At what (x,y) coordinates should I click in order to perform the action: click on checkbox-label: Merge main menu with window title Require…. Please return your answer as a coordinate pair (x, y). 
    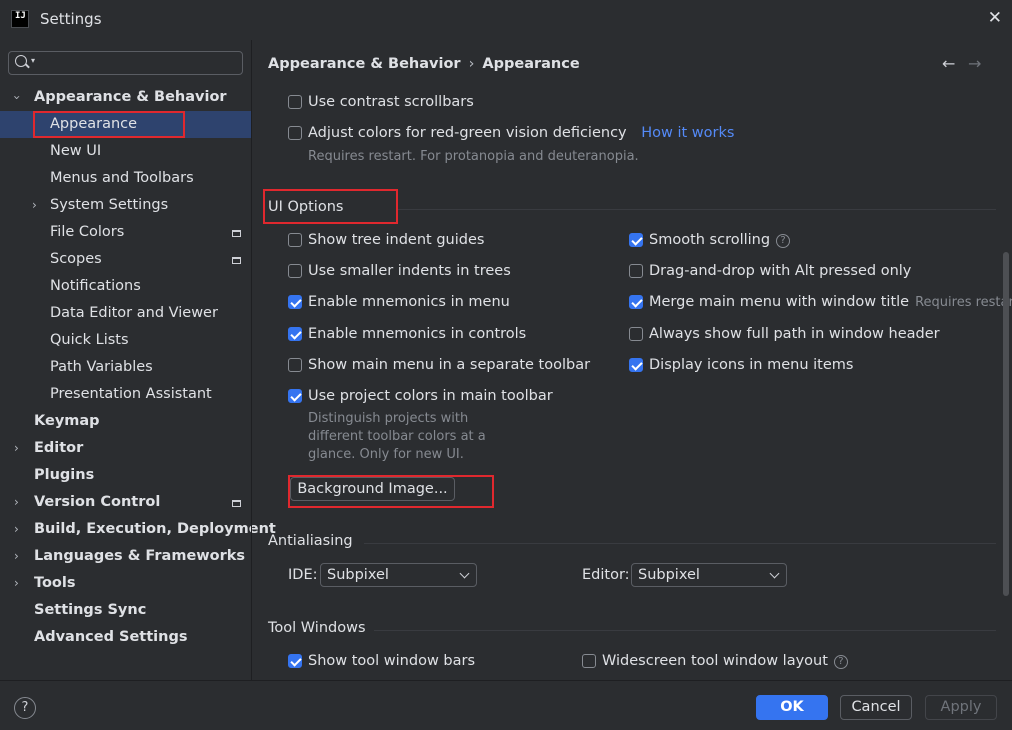
    Looking at the image, I should click on (830, 302).